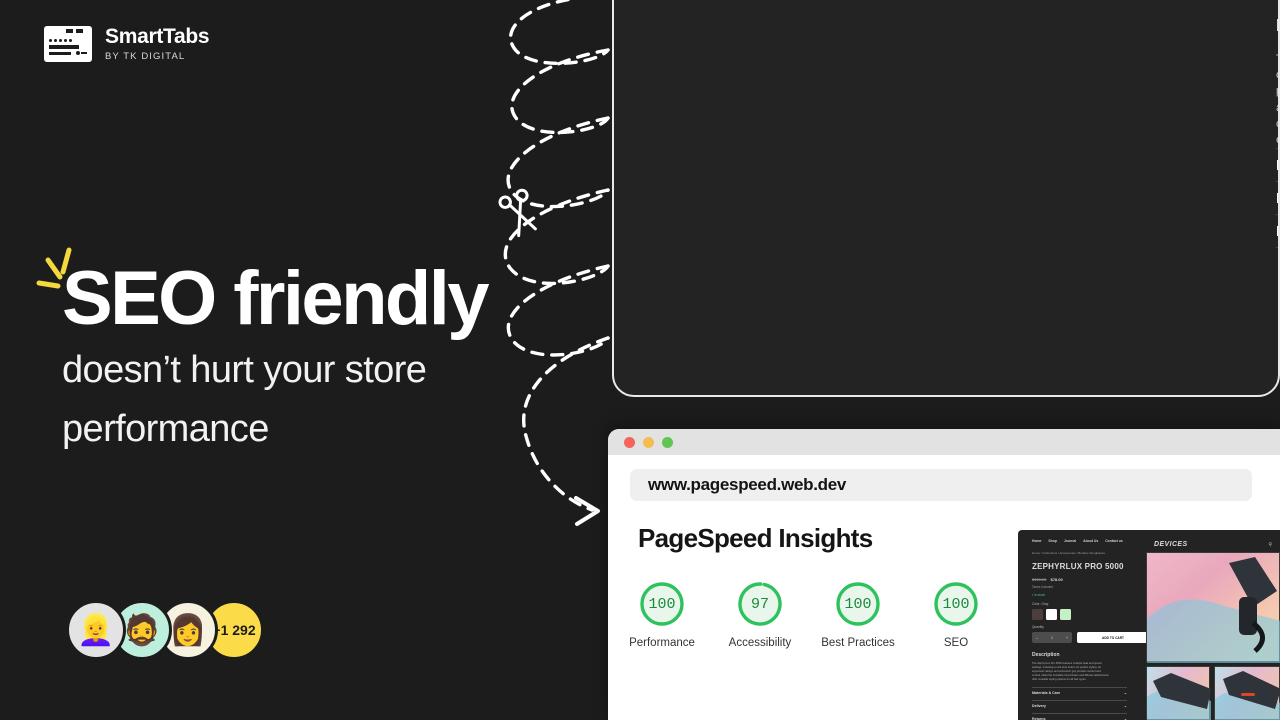  I want to click on color-swatch-mint, so click(1065, 614).